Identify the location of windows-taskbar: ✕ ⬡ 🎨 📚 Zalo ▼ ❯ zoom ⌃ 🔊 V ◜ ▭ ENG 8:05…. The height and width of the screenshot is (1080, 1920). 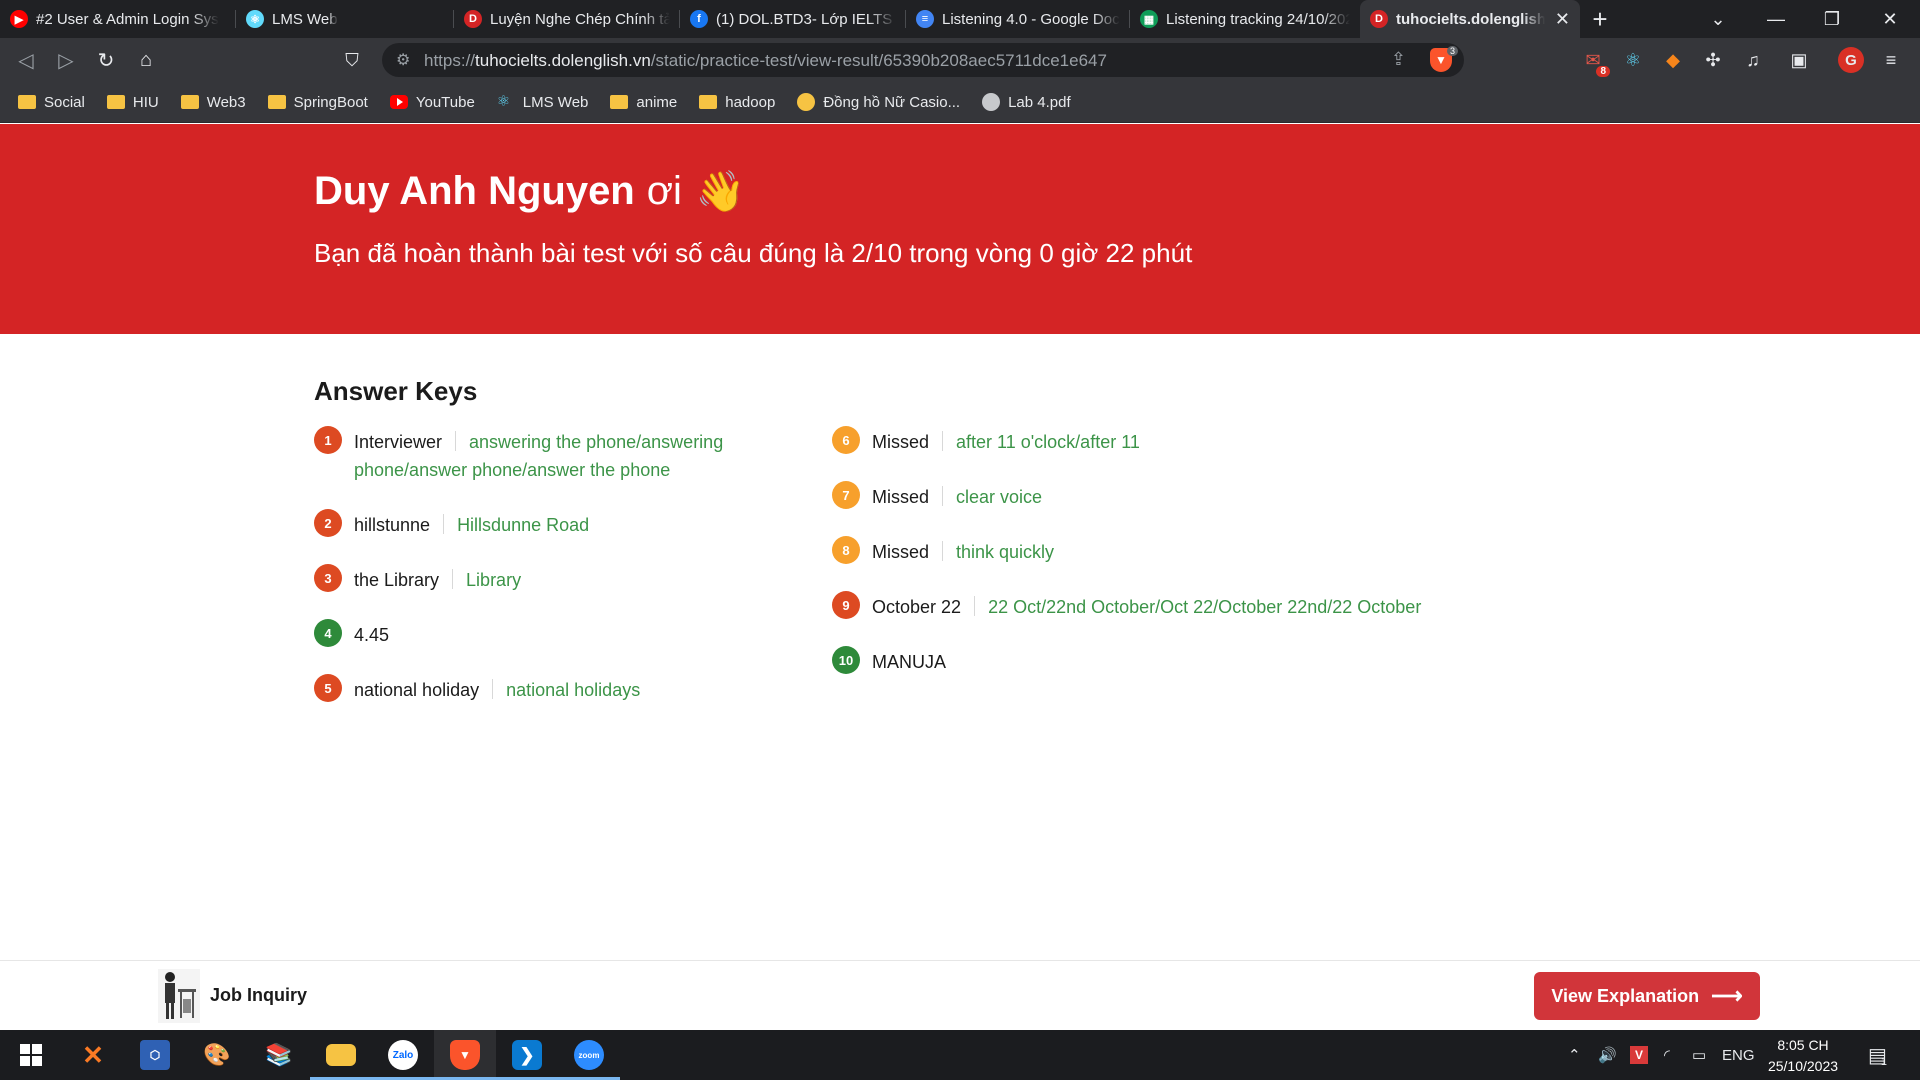
(960, 1055).